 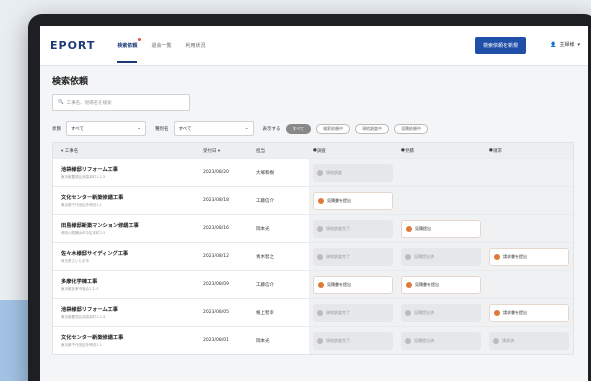 I want to click on date-cell: 2023/08/20, so click(x=216, y=172).